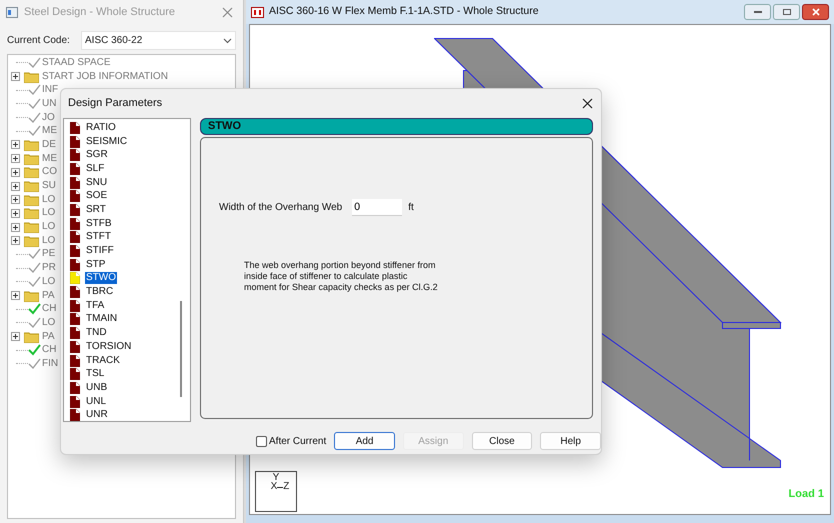  I want to click on tree-item: UN, so click(49, 103).